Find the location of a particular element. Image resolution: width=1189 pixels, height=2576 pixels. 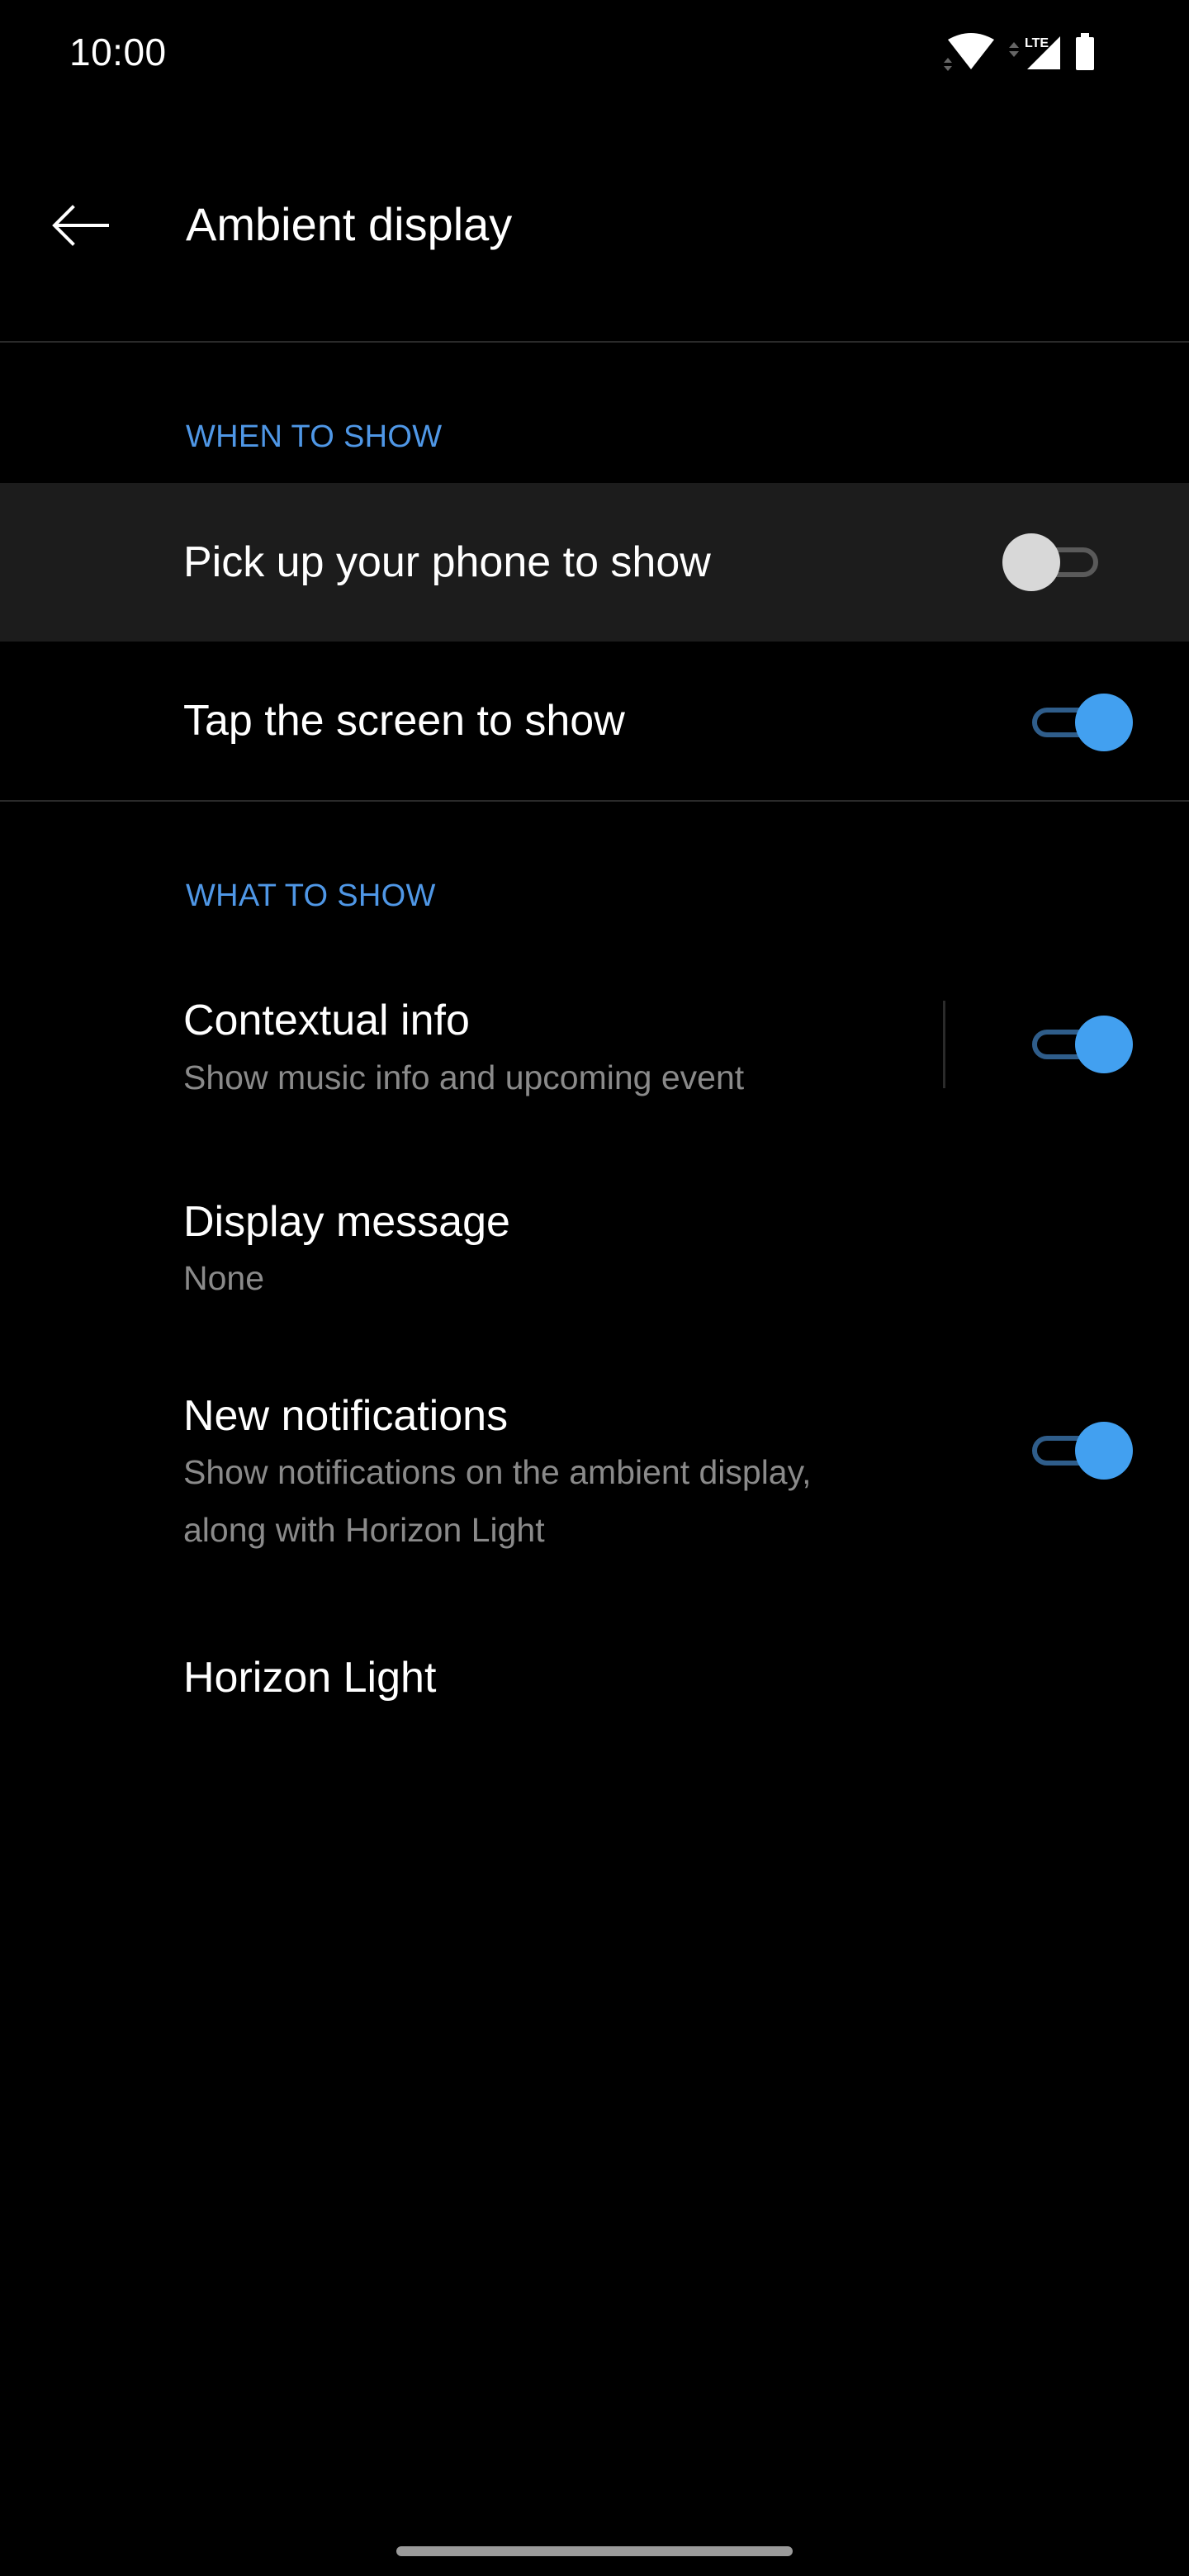

gesture-navigation-bar is located at coordinates (594, 2551).